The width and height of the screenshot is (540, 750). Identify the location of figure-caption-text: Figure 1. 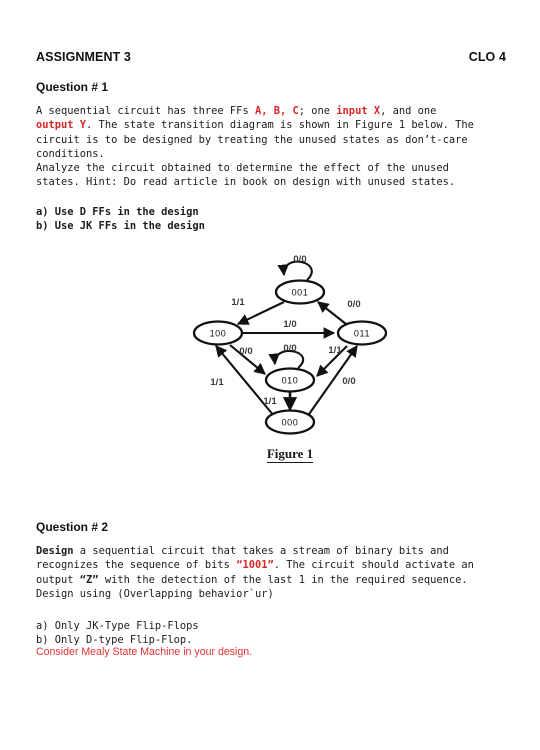
(290, 454).